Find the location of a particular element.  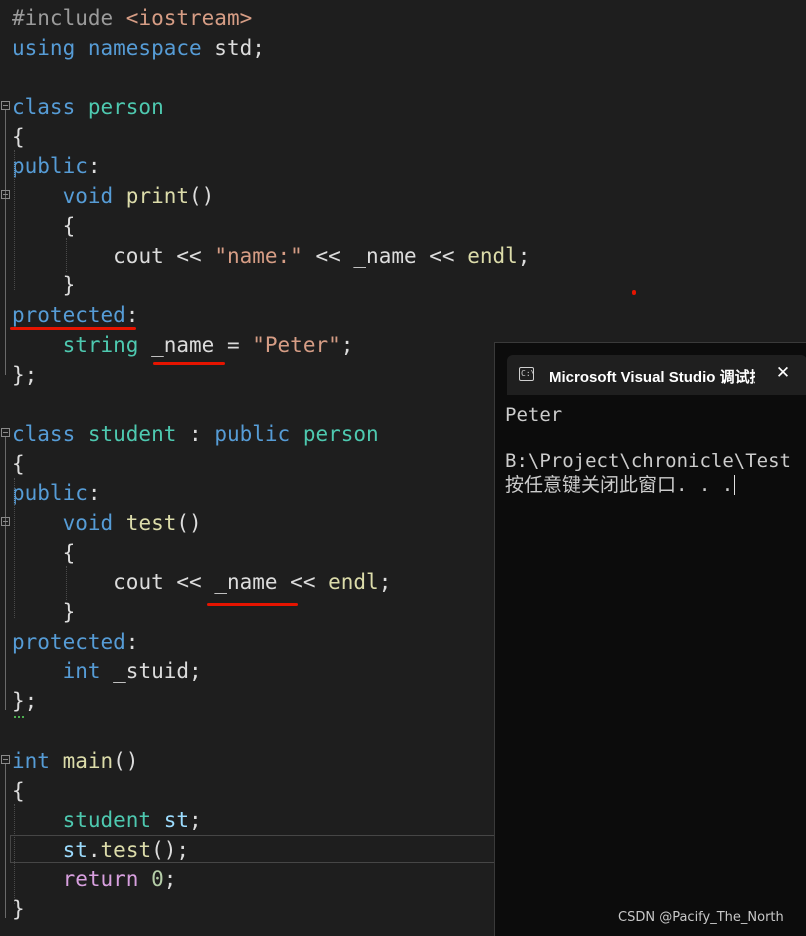

code-token: } is located at coordinates (44, 612).